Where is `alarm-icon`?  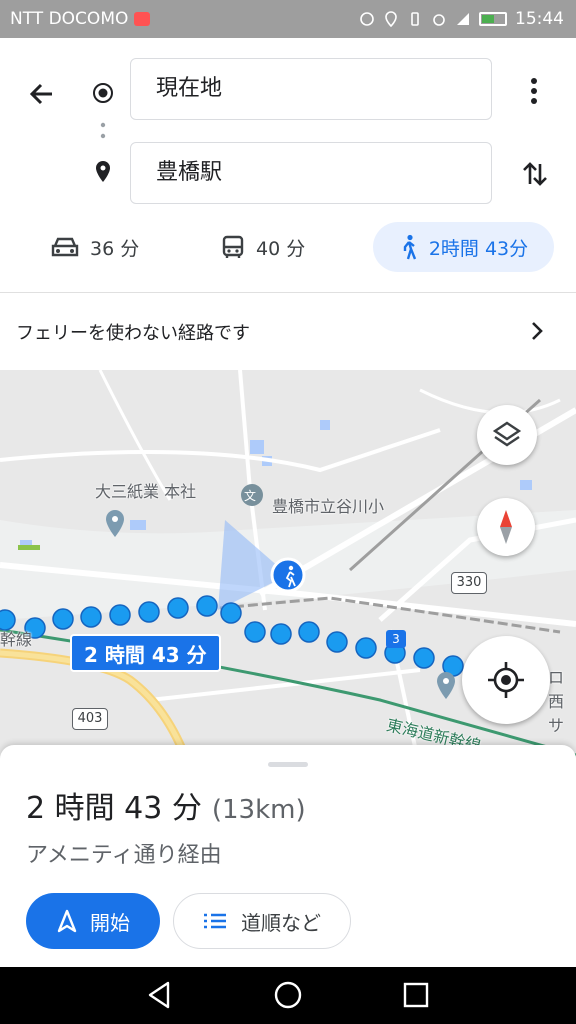 alarm-icon is located at coordinates (439, 20).